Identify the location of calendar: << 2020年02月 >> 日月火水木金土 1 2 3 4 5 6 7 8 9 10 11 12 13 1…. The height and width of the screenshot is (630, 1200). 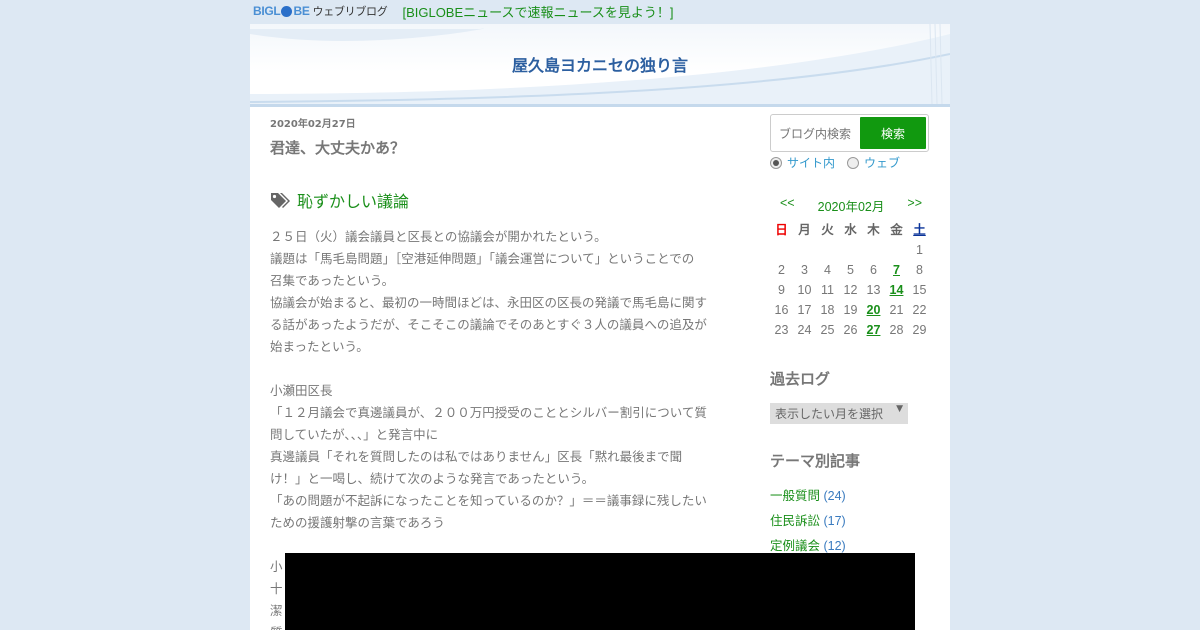
(850, 268).